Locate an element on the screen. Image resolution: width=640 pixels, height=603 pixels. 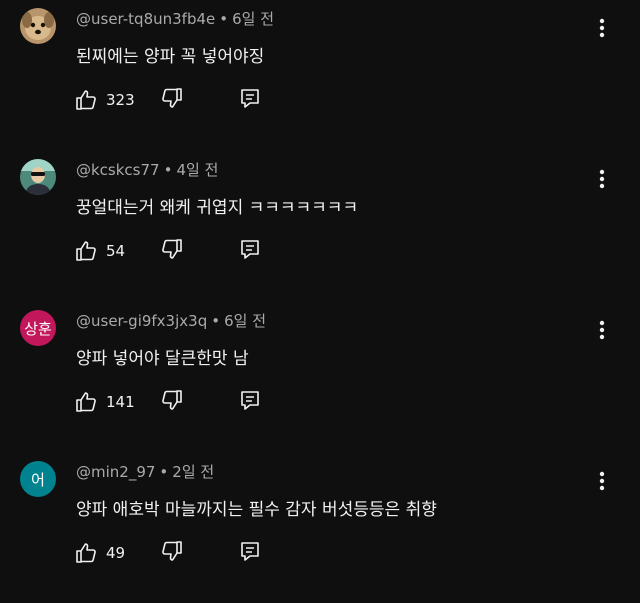
comment-meta: @user-tq8un3fb4e • 6일 전 is located at coordinates (175, 18).